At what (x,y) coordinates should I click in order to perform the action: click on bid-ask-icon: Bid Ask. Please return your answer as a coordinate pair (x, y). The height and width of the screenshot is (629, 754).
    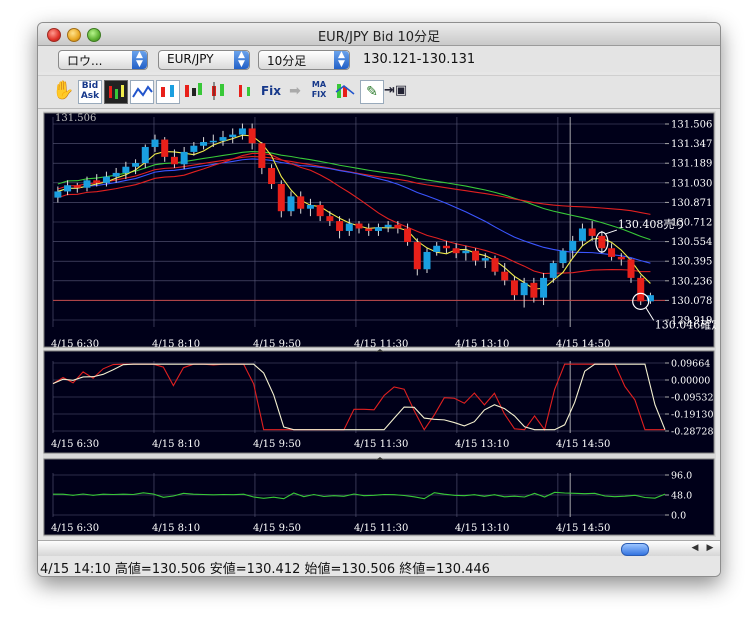
    Looking at the image, I should click on (90, 92).